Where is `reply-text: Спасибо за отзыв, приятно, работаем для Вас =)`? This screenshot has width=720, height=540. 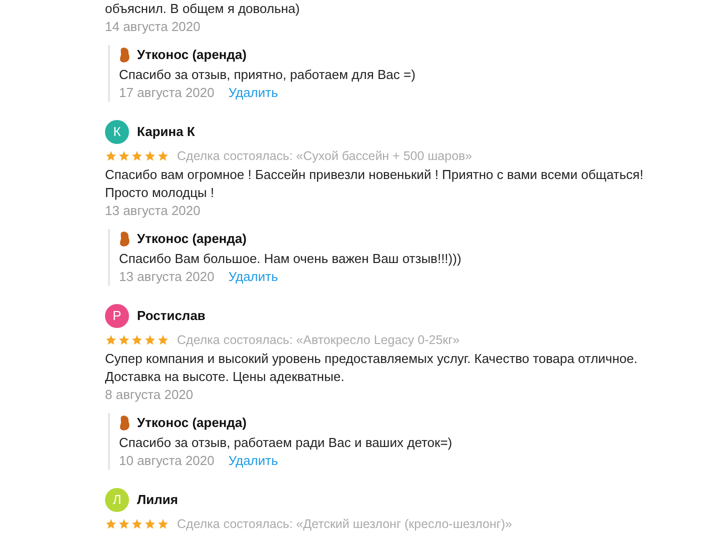 reply-text: Спасибо за отзыв, приятно, работаем для Вас =) is located at coordinates (267, 75).